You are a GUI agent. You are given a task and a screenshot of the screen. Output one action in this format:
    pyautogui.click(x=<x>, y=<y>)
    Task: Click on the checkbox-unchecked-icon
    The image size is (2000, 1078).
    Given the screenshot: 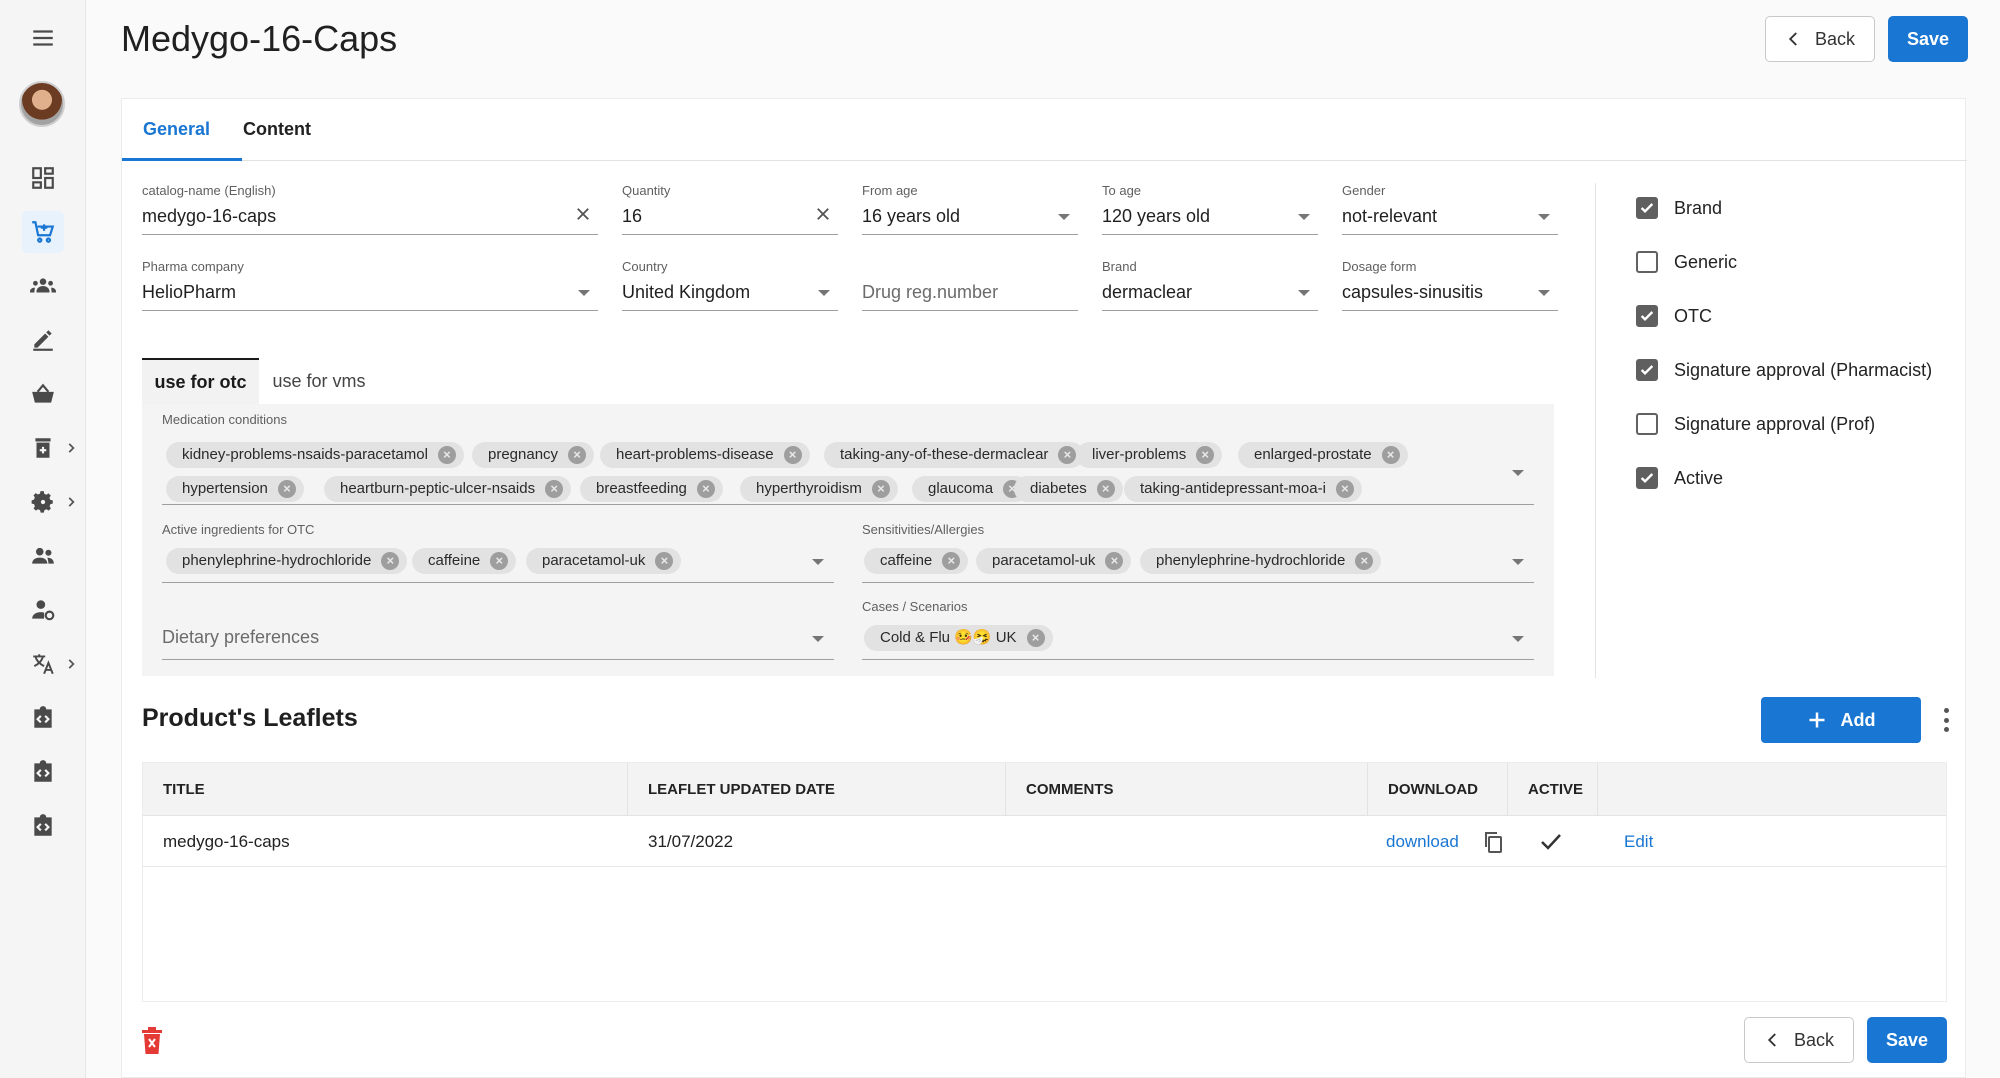 What is the action you would take?
    pyautogui.click(x=1647, y=262)
    